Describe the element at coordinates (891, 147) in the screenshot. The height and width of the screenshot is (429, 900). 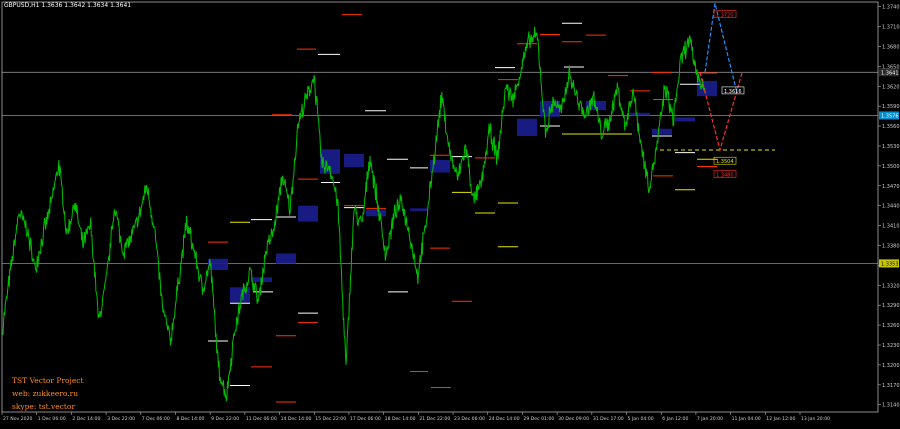
I see `y-tick-label: 1.3530` at that location.